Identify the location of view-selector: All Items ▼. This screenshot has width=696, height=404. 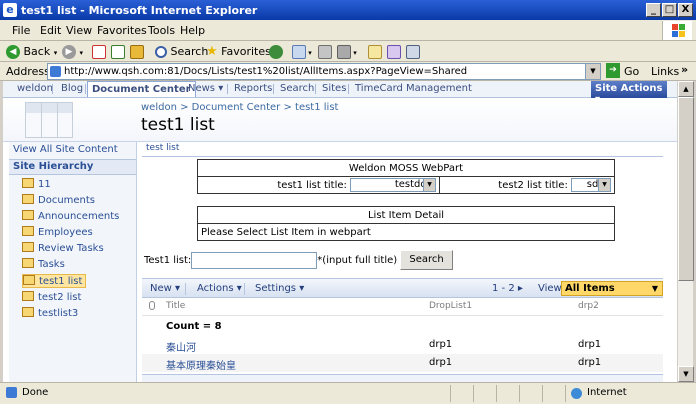
(612, 288).